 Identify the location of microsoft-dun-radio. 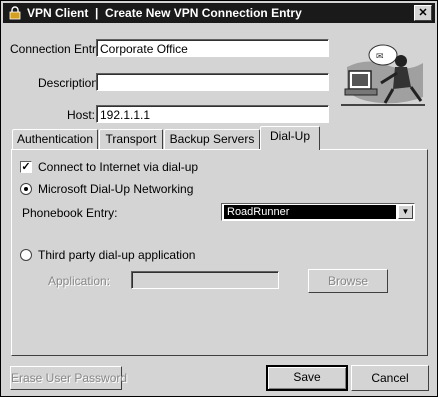
(26, 189).